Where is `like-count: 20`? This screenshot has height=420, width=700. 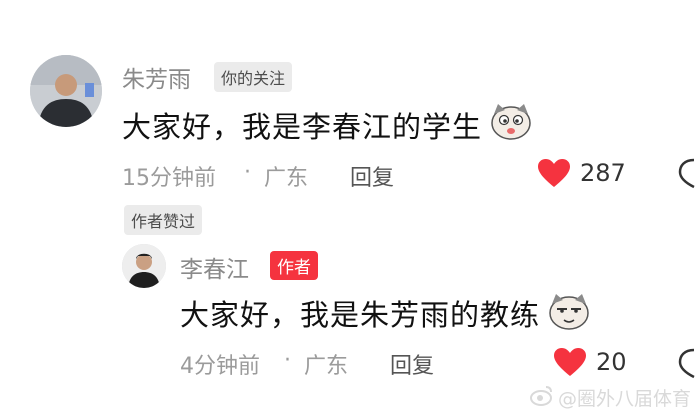 like-count: 20 is located at coordinates (611, 362).